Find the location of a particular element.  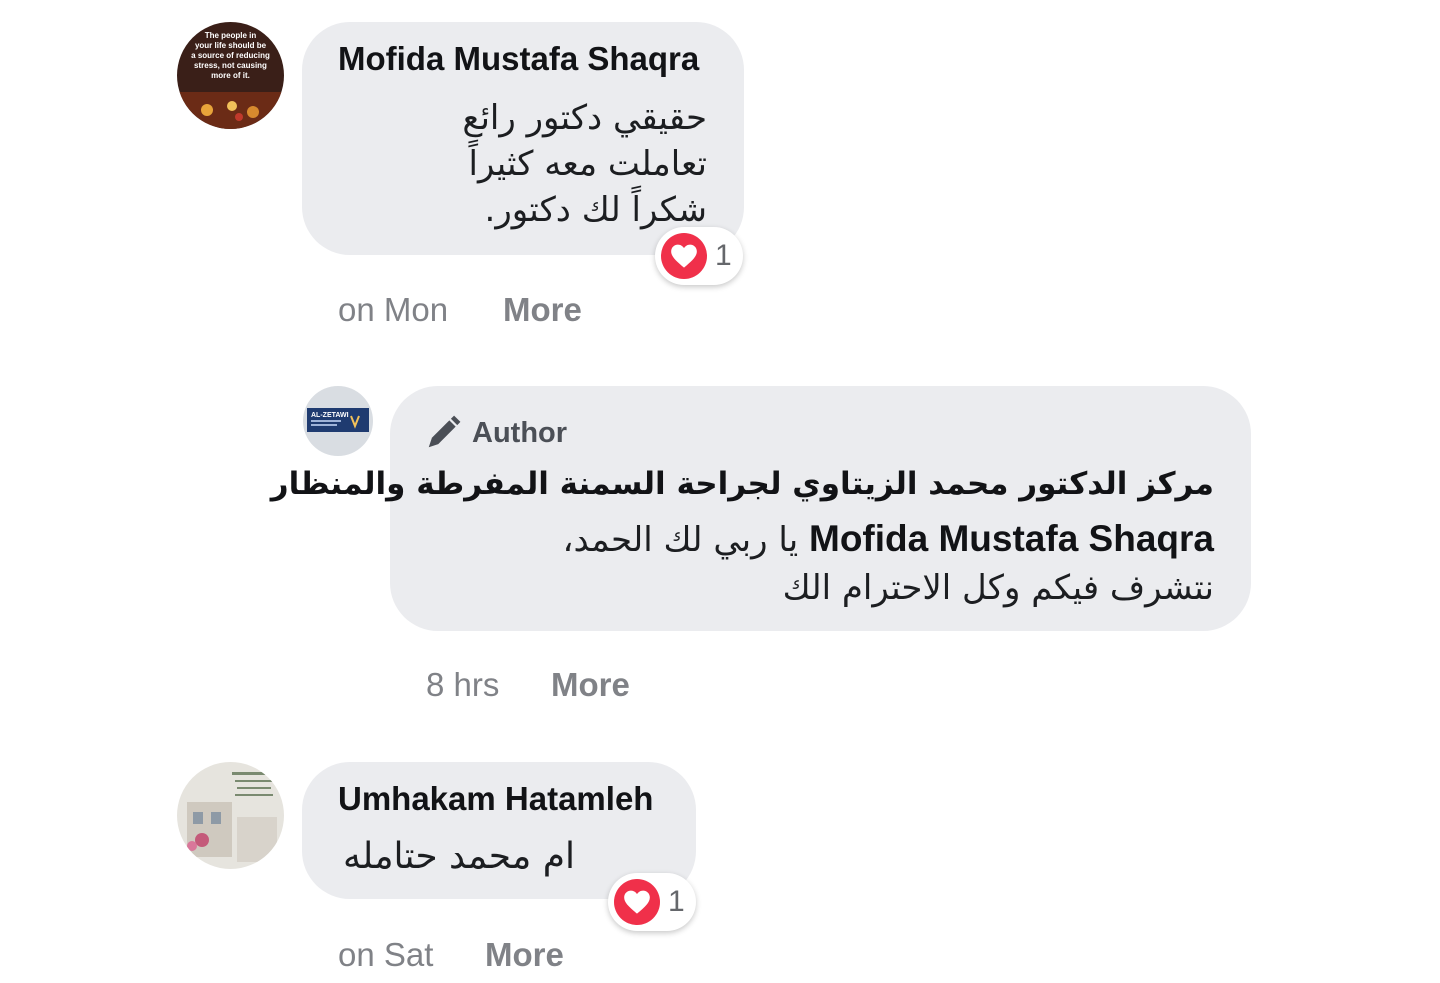

comment-text-line: ام محمد حتامله is located at coordinates (459, 856).